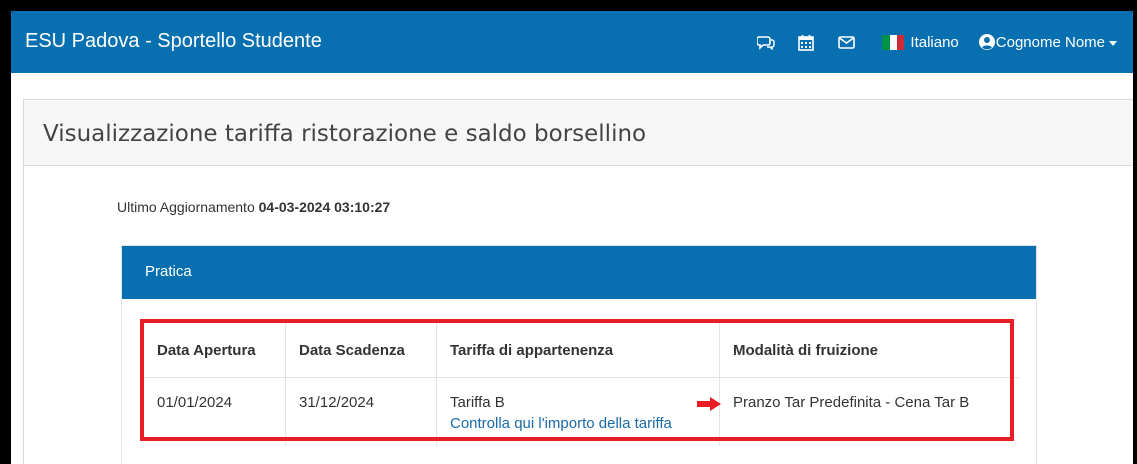  I want to click on last-update-label: Ultimo Aggiornamento, so click(186, 207).